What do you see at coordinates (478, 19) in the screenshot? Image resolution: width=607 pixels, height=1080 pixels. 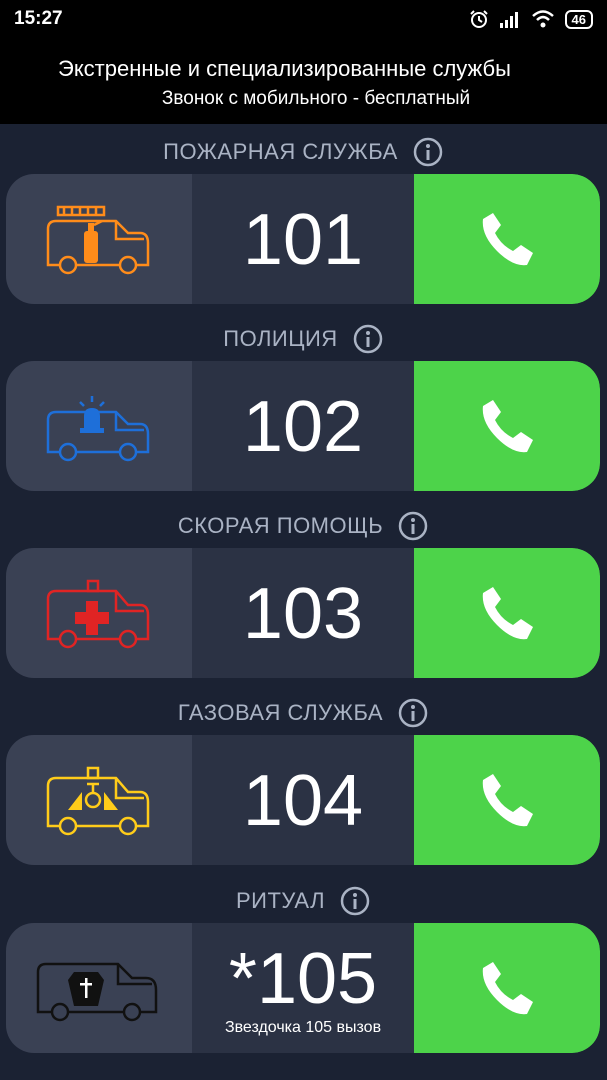 I see `alarm-icon` at bounding box center [478, 19].